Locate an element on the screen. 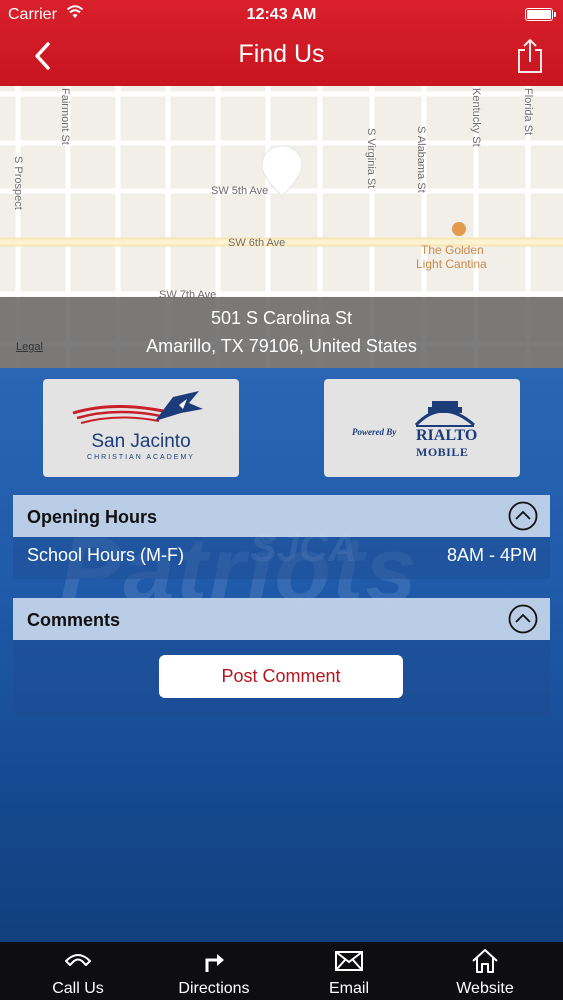 Image resolution: width=563 pixels, height=1000 pixels. opening-hours-body: School Hours (M-F) 8AM - 4PM is located at coordinates (281, 558).